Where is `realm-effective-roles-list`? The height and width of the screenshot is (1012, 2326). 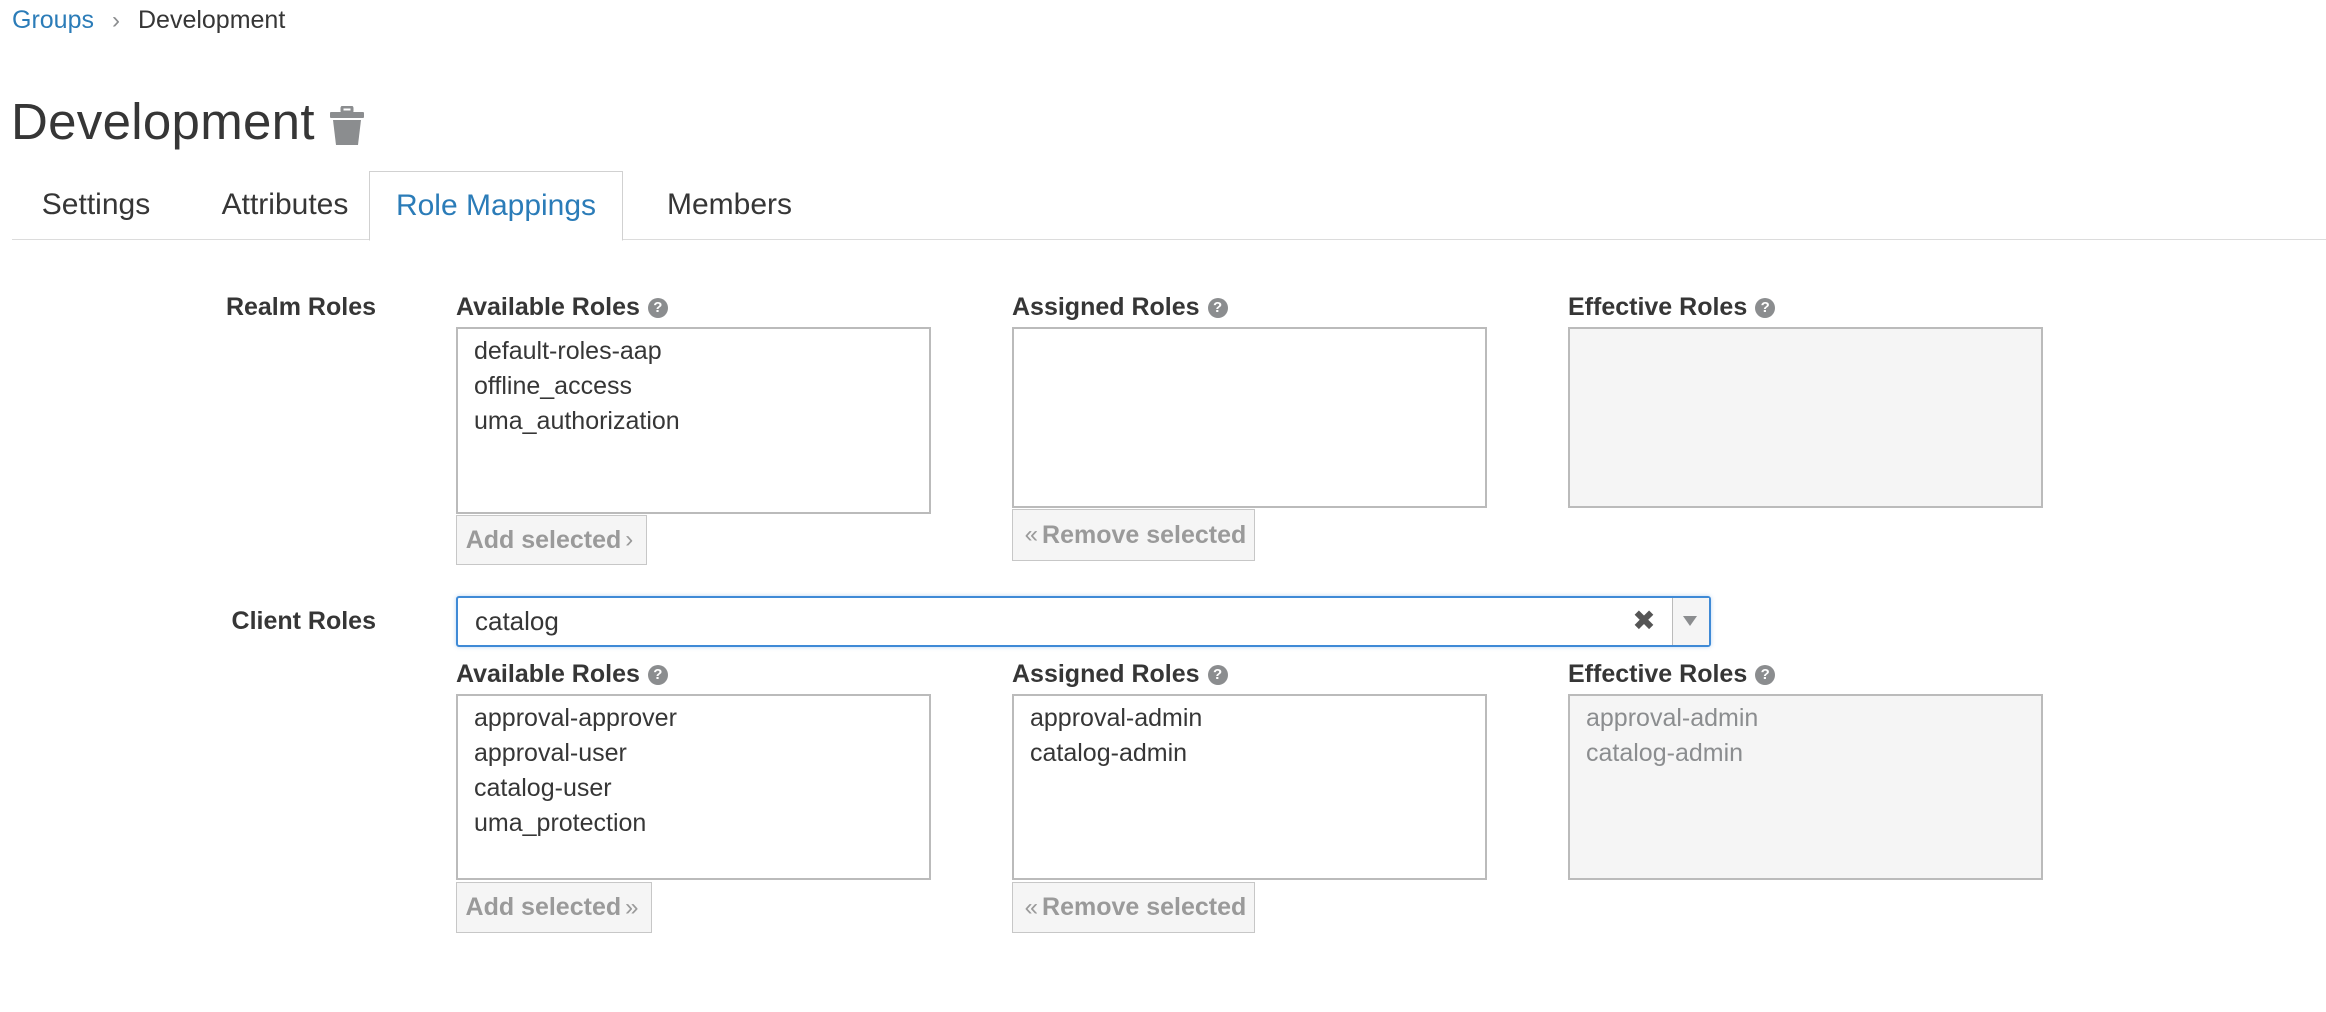
realm-effective-roles-list is located at coordinates (1805, 417).